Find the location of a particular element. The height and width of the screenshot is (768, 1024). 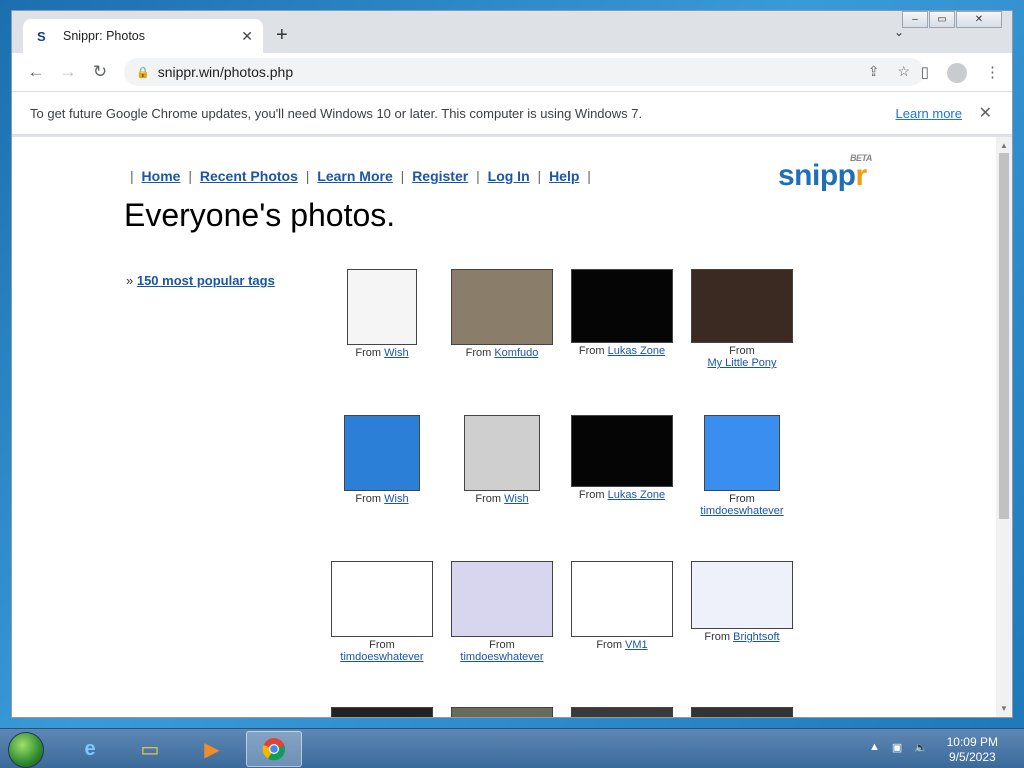

infobar-close-icon: ✕ is located at coordinates (985, 113).